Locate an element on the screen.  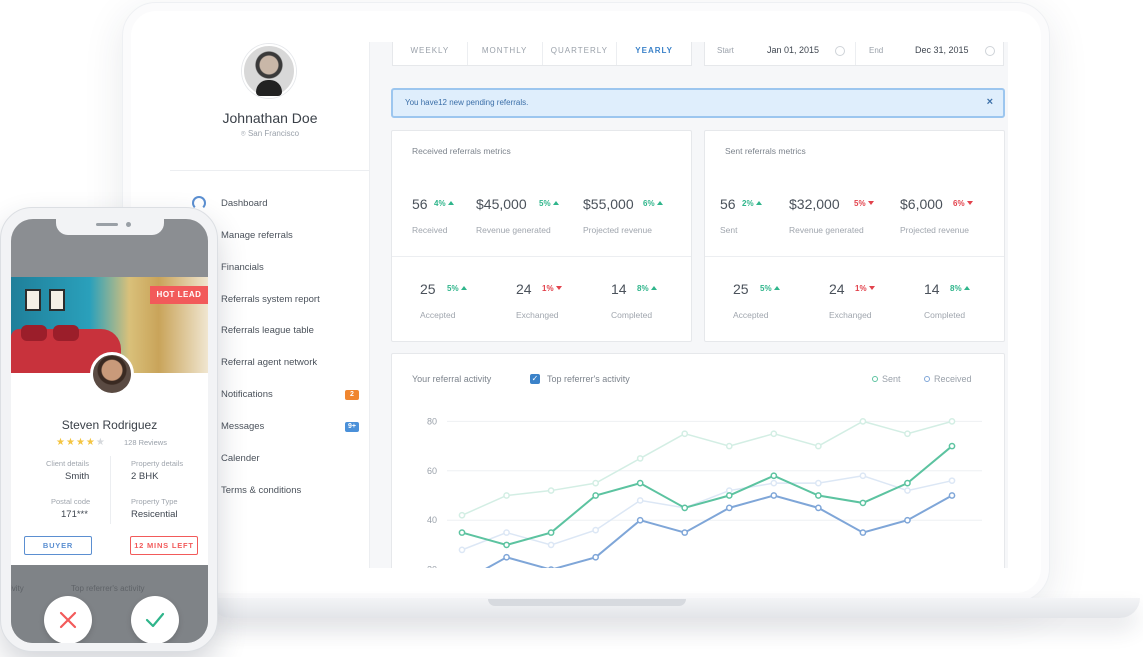
review-count: 128 Reviews is located at coordinates (145, 442).